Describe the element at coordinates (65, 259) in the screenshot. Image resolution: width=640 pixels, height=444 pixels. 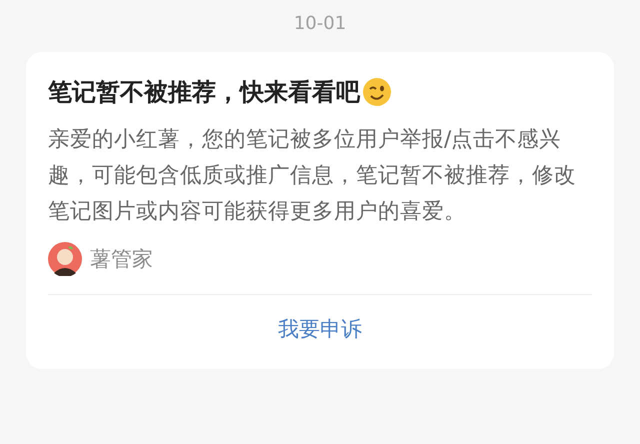
I see `avatar-icon` at that location.